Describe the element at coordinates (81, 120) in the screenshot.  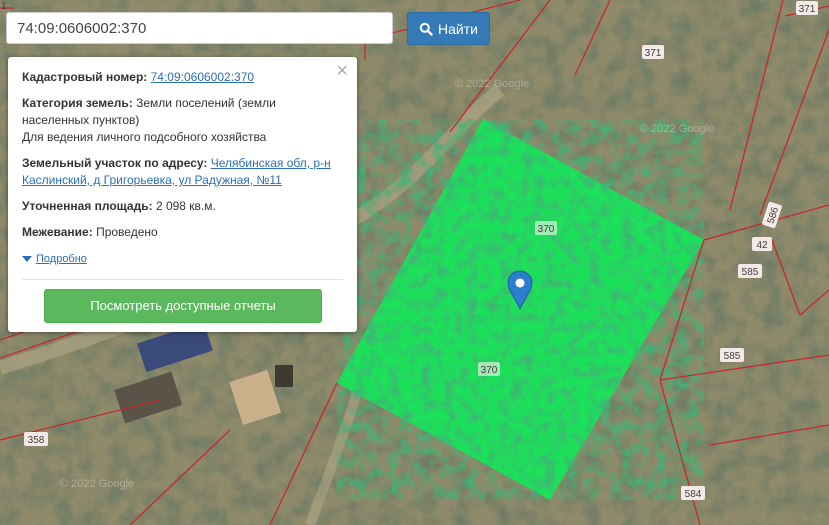
I see `land-category-value: населенных пунктов)` at that location.